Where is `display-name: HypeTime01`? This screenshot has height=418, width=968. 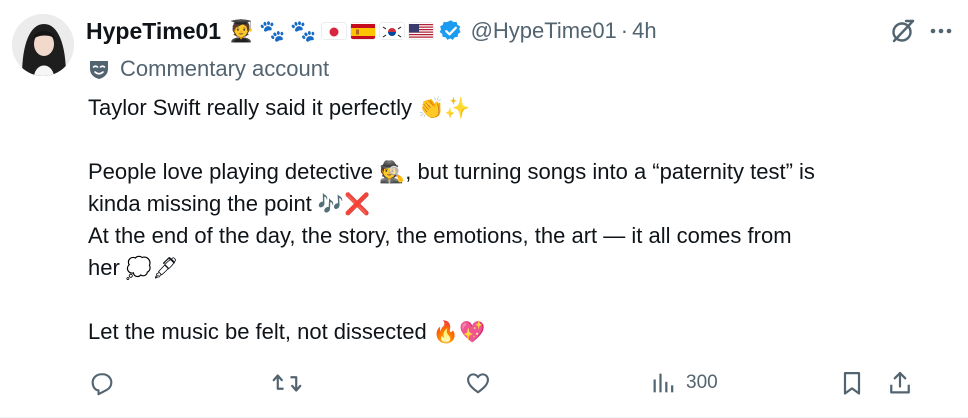
display-name: HypeTime01 is located at coordinates (153, 31).